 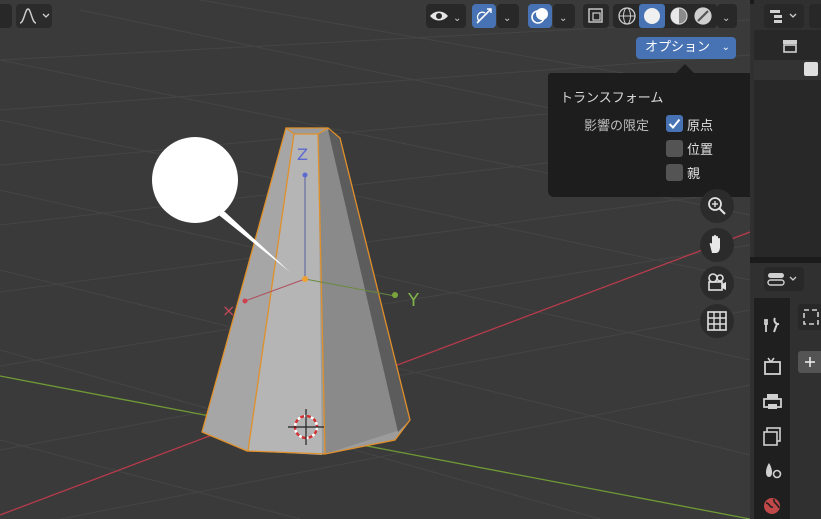 I want to click on properties-content, so click(x=805, y=408).